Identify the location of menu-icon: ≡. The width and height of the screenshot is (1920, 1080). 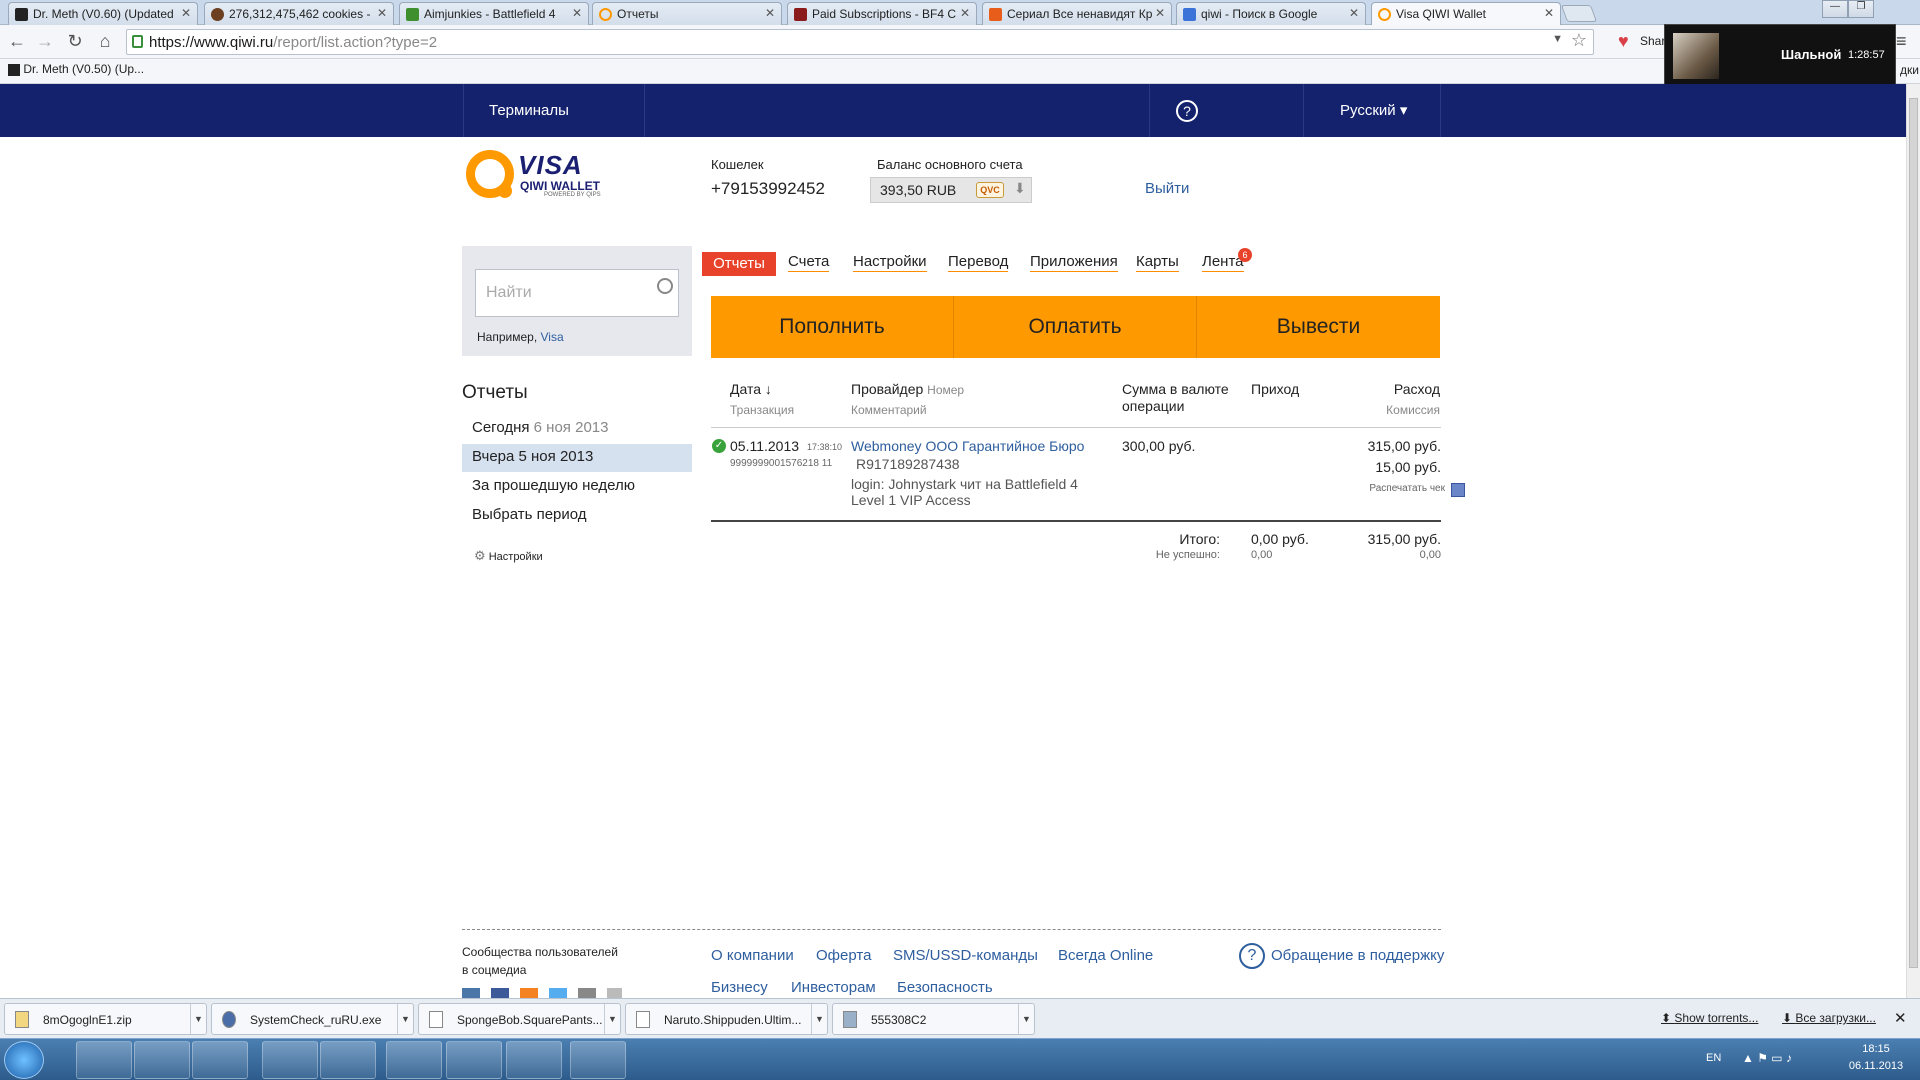
(1901, 41).